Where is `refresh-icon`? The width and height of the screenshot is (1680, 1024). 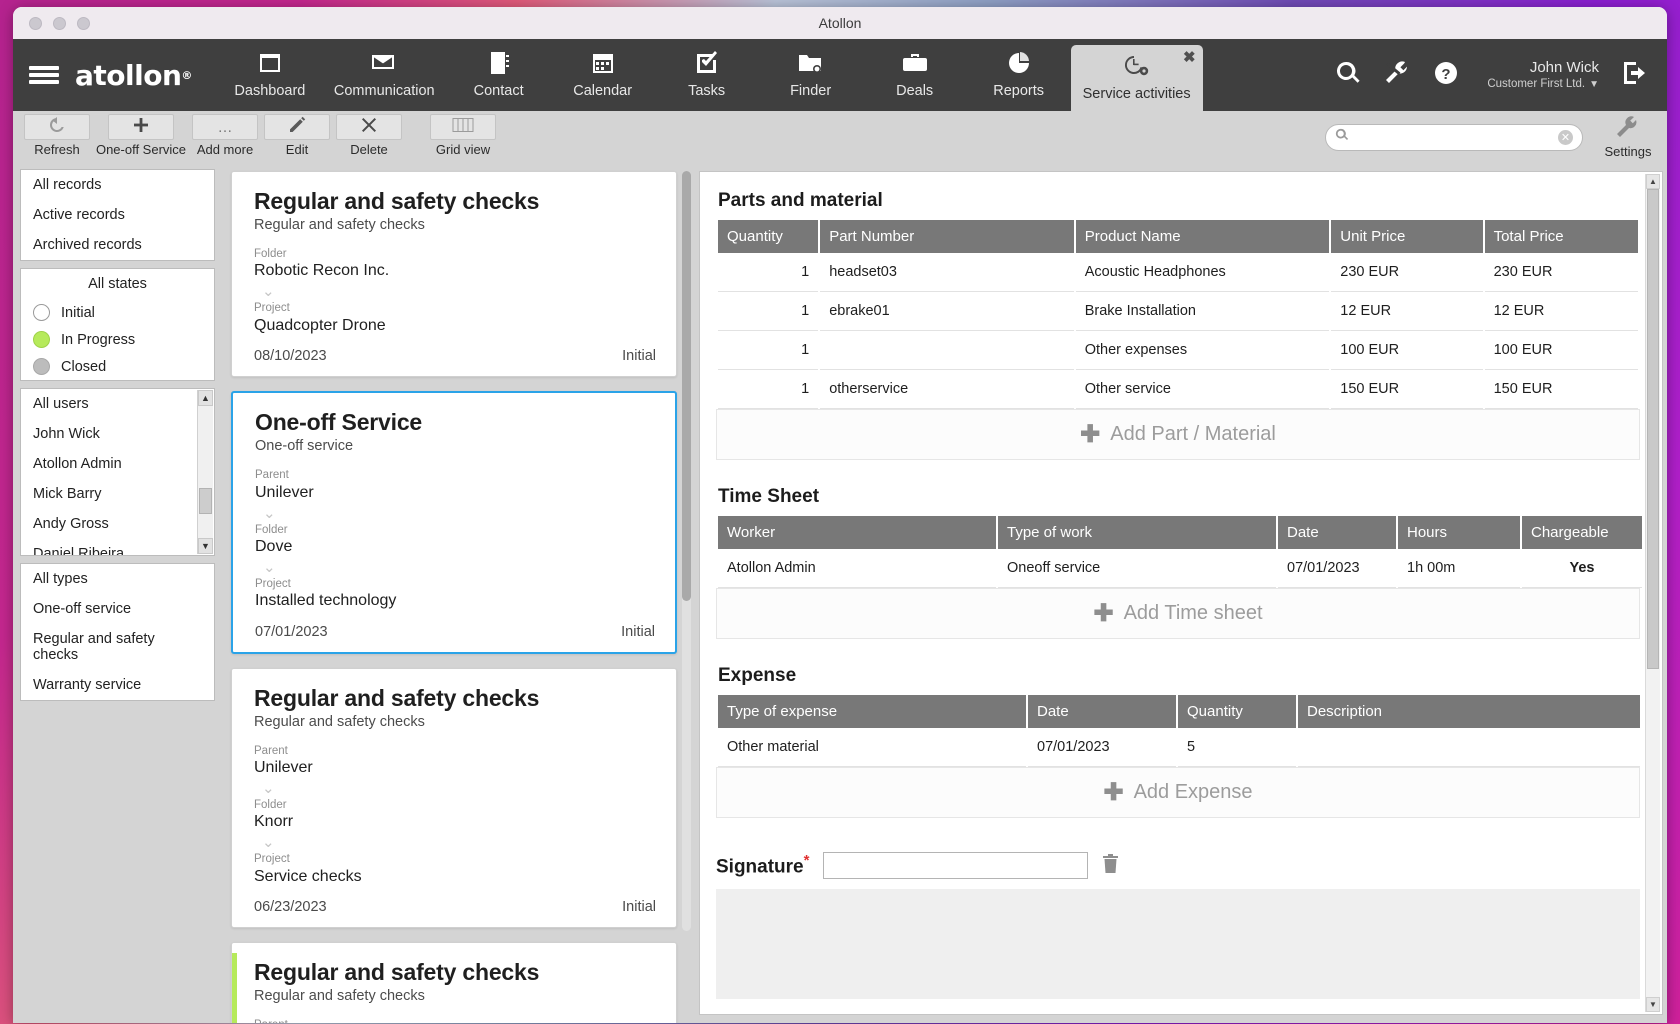 refresh-icon is located at coordinates (57, 127).